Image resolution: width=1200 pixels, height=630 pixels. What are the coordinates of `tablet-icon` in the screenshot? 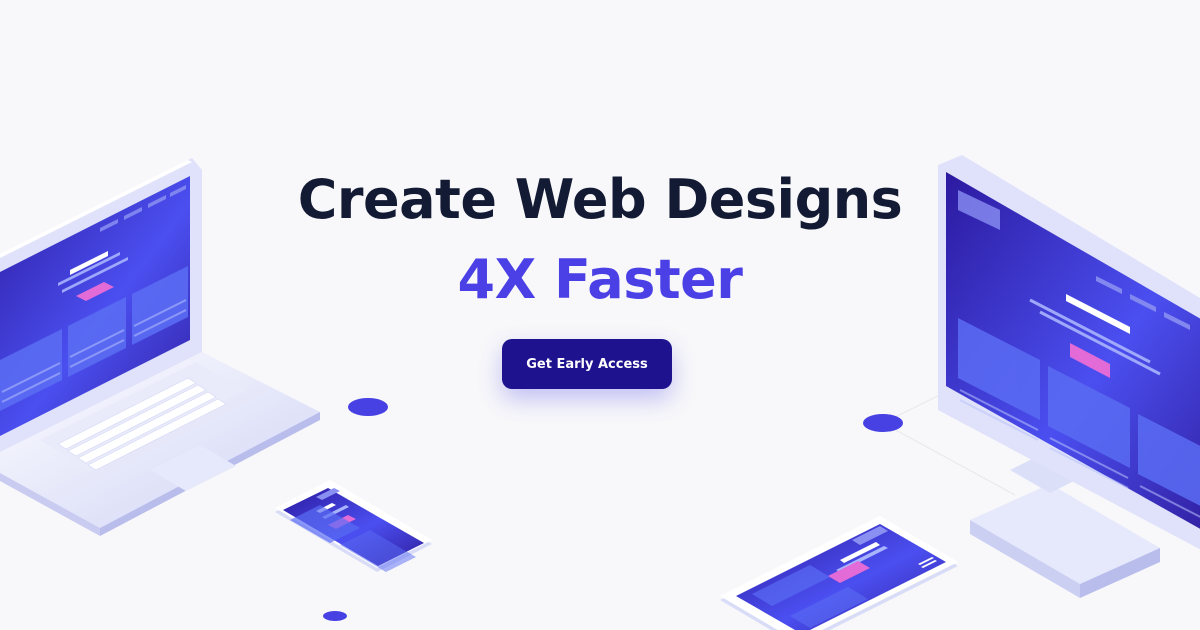 It's located at (839, 573).